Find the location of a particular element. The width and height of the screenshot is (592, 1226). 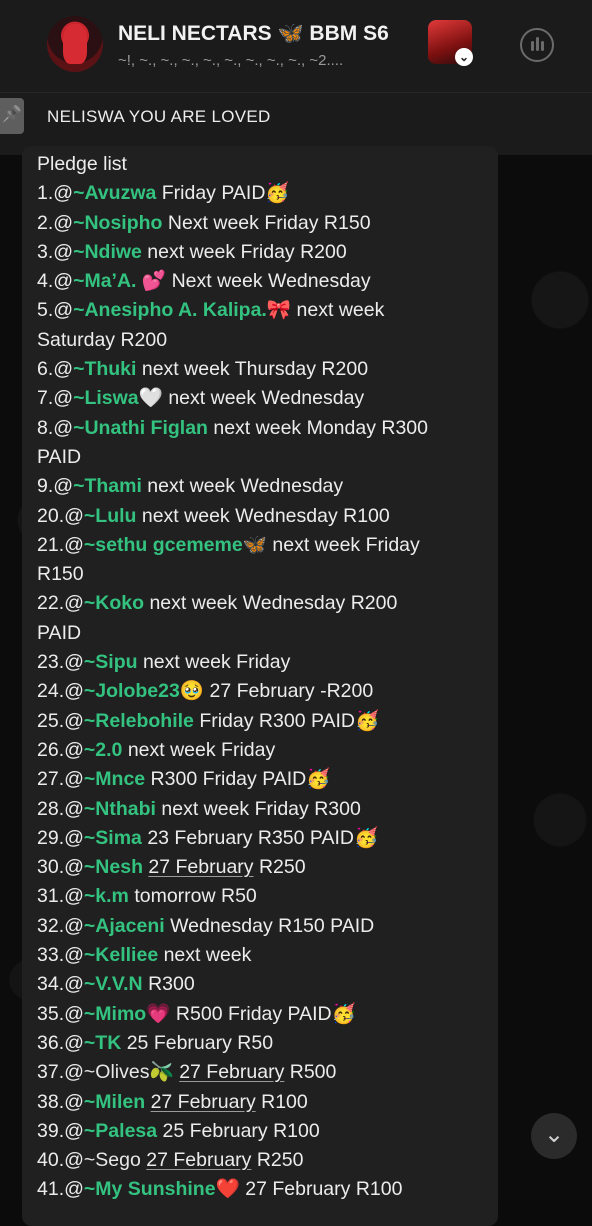

scroll-down-button: ⌄ is located at coordinates (554, 1136).